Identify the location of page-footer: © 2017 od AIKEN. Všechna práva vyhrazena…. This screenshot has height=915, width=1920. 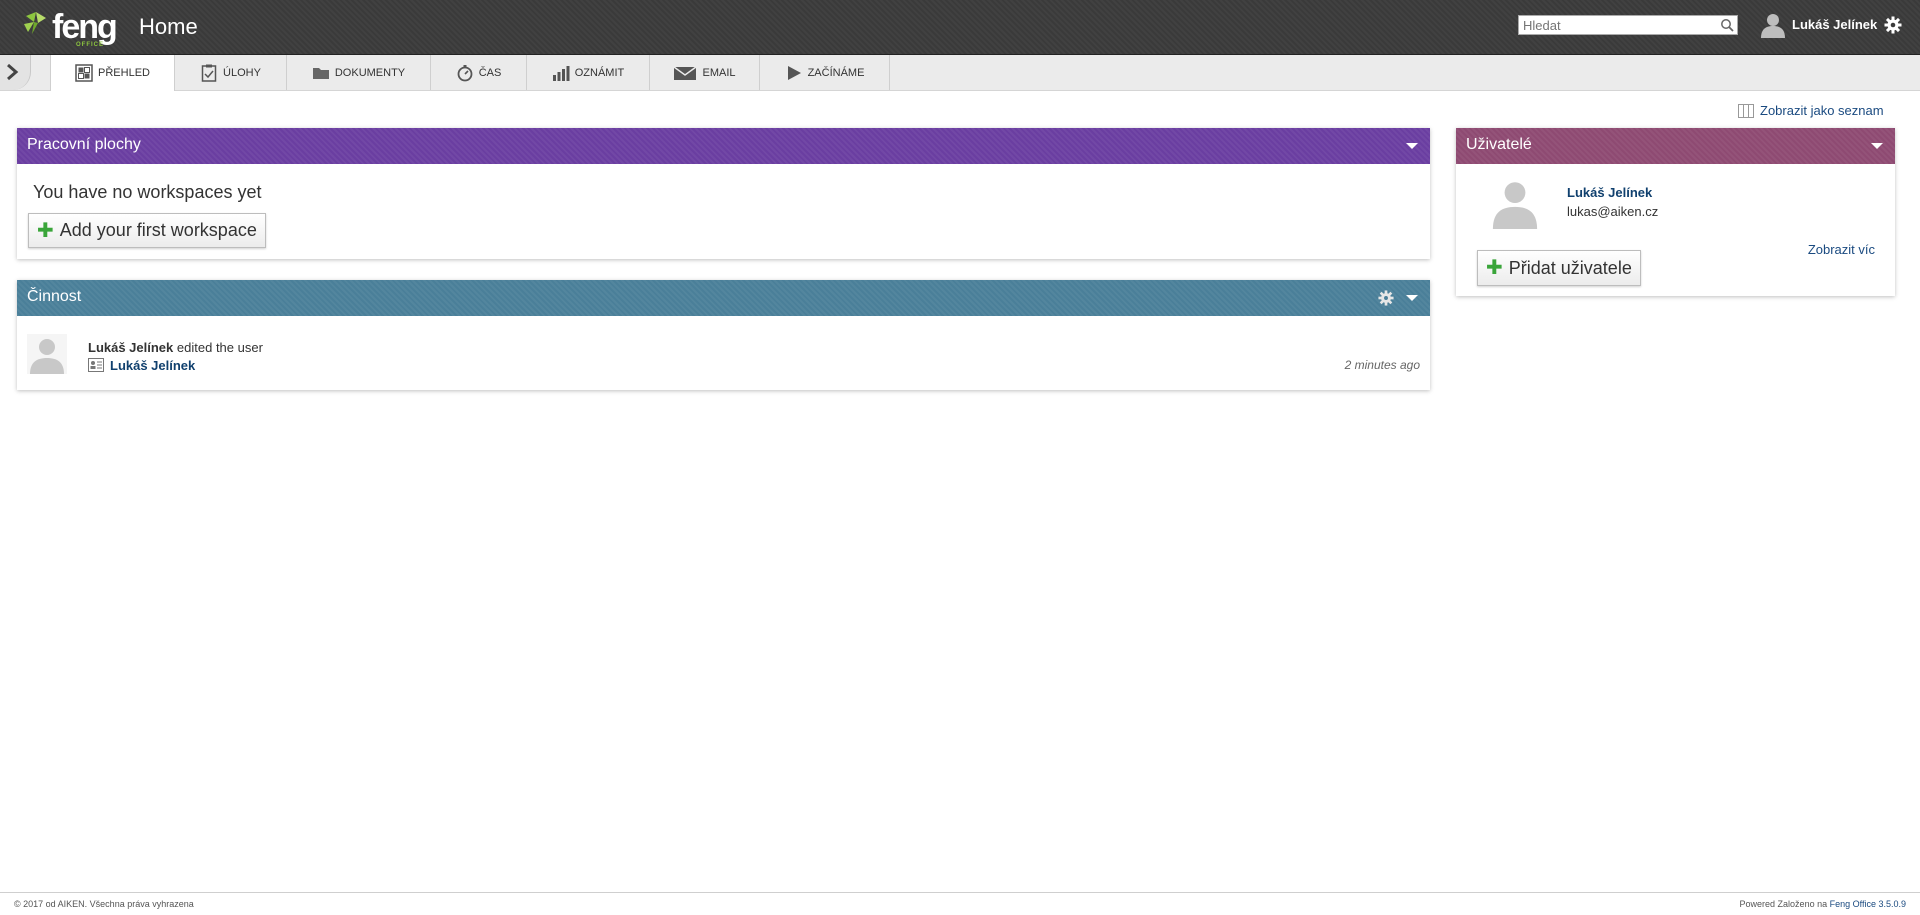
(960, 903).